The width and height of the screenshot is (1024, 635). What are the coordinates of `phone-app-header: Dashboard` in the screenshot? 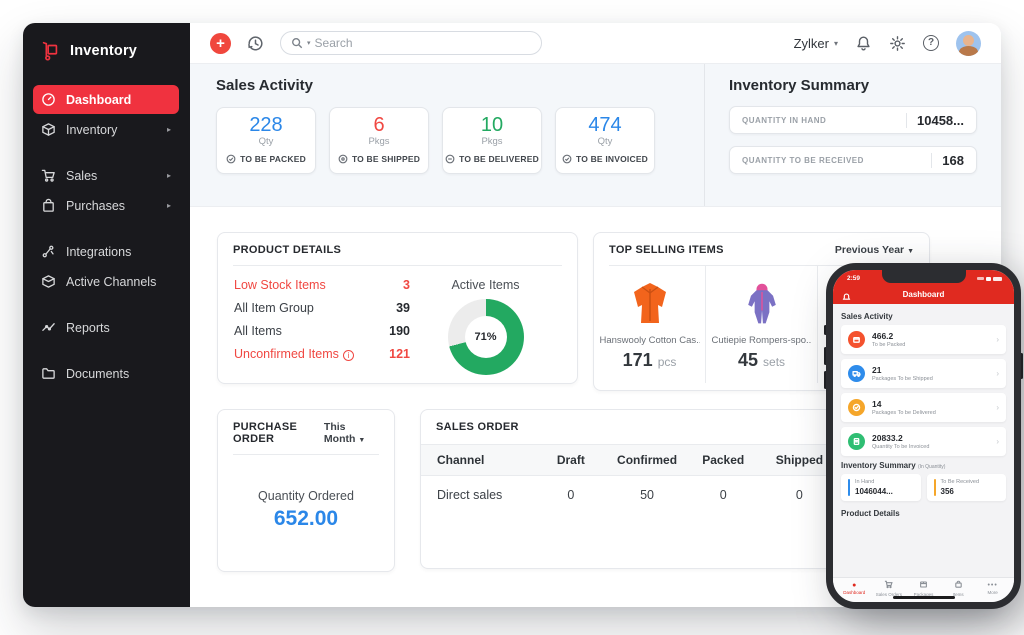 It's located at (923, 294).